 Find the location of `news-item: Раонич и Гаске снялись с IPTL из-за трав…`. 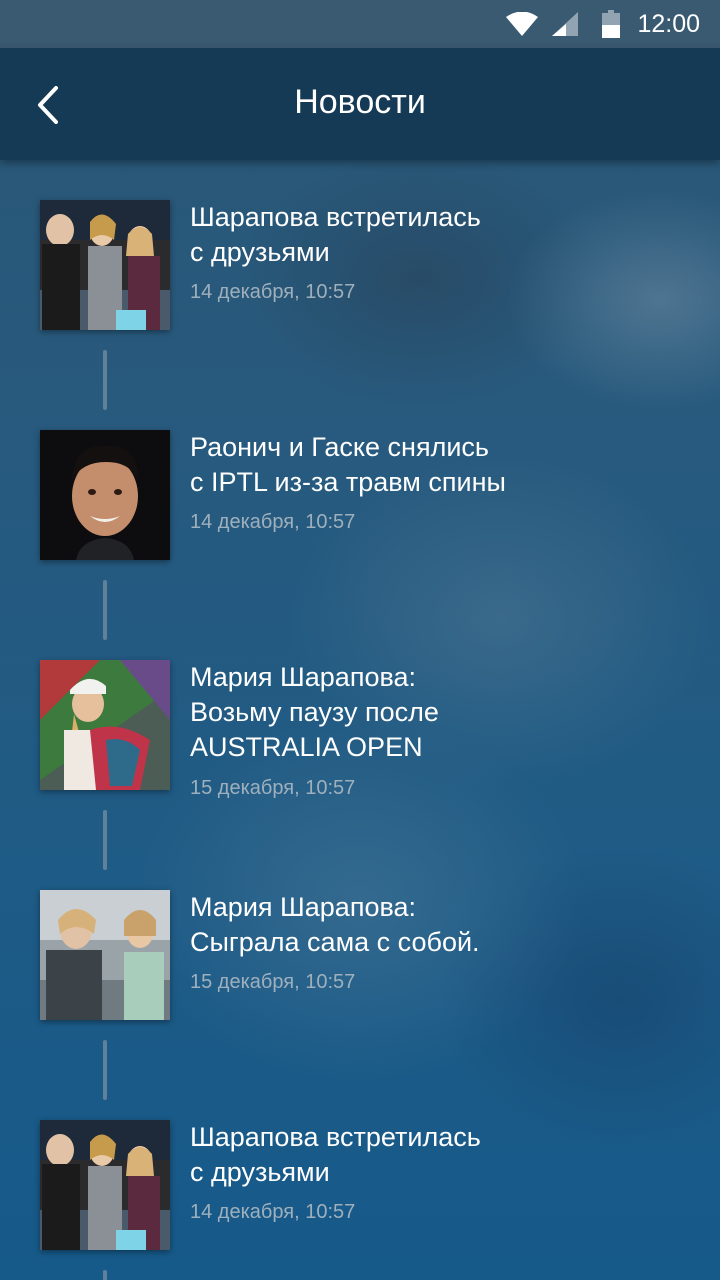

news-item: Раонич и Гаске снялись с IPTL из-за трав… is located at coordinates (360, 495).